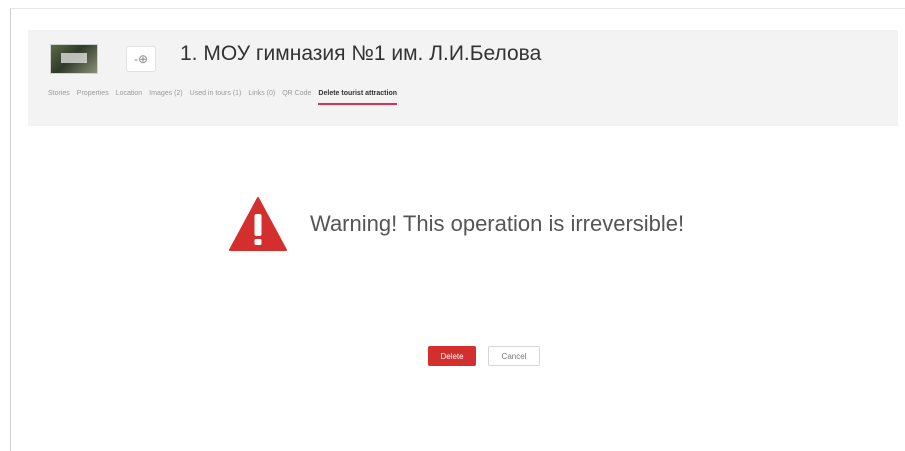  I want to click on tab-delete-tourist-attraction: Delete tourist attraction, so click(357, 97).